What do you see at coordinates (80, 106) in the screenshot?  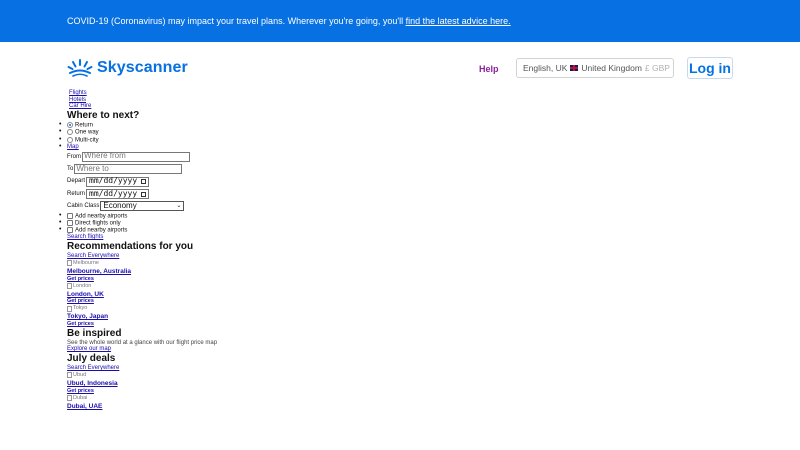 I see `tab-car-hire: Car Hire` at bounding box center [80, 106].